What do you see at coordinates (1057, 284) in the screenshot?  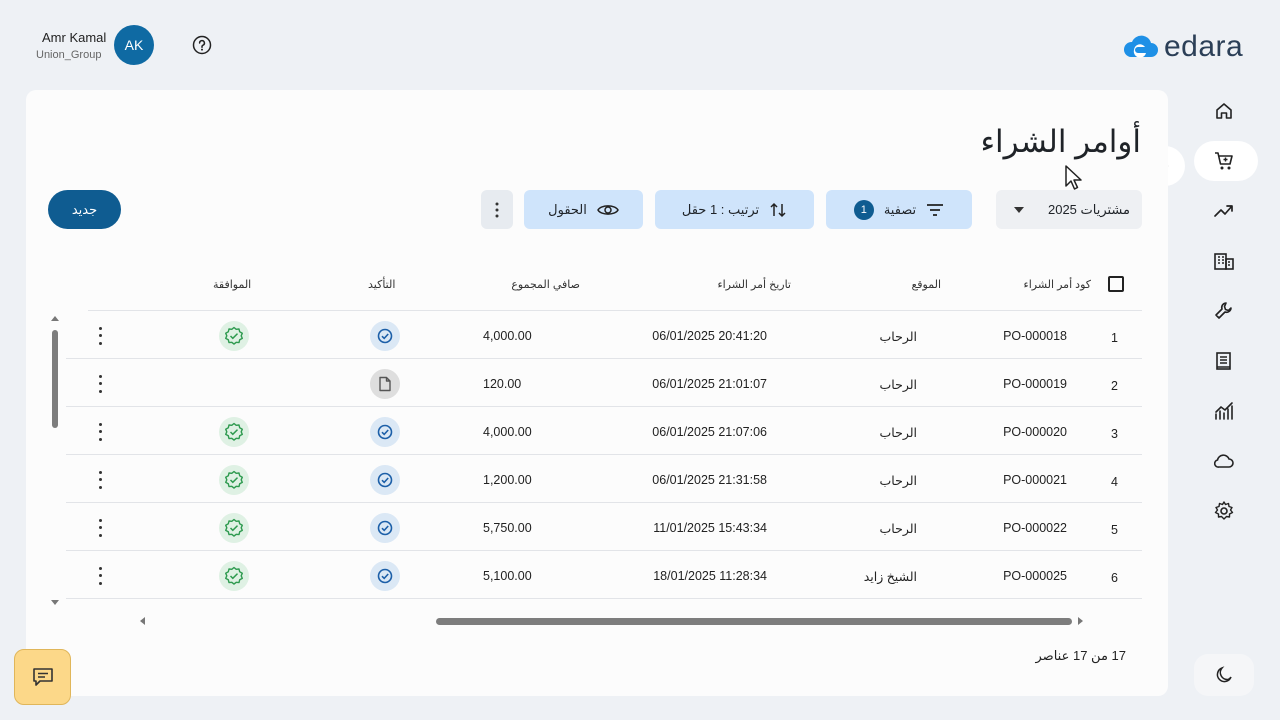 I see `column-header-code: كود أمر الشراء` at bounding box center [1057, 284].